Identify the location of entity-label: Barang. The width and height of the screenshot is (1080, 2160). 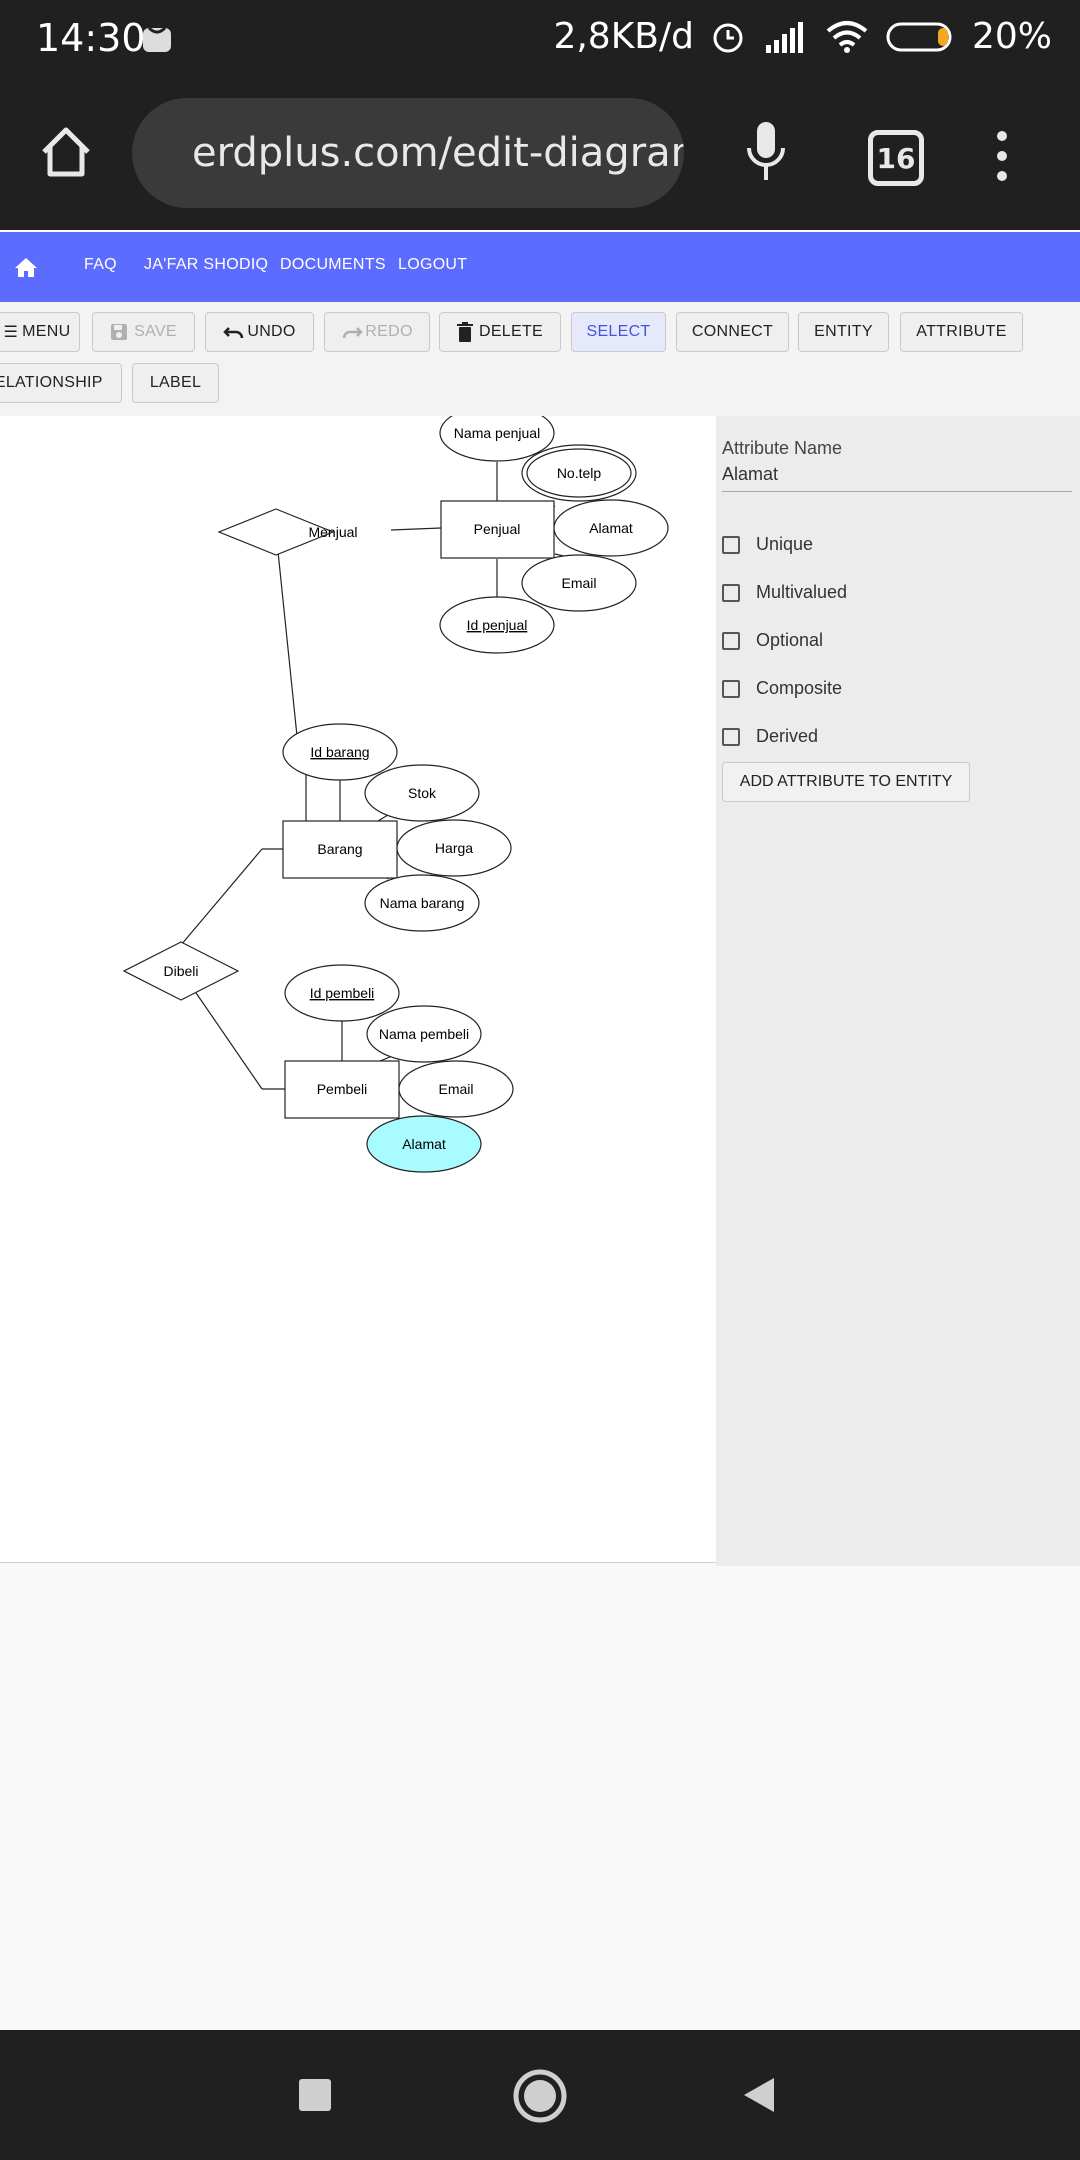
(339, 849).